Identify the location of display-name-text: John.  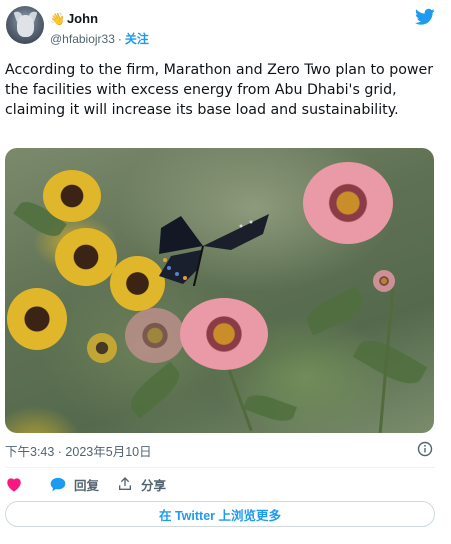
(82, 18).